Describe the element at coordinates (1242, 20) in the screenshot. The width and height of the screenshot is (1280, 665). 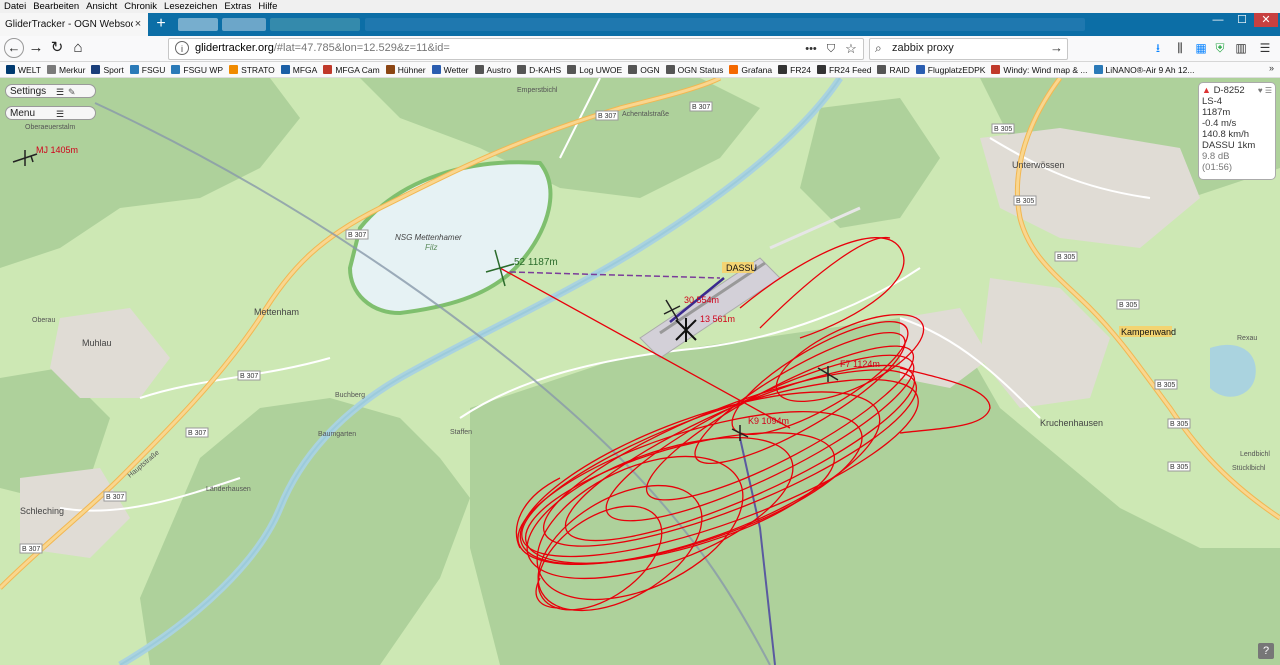
I see `maximize-button: ☐` at that location.